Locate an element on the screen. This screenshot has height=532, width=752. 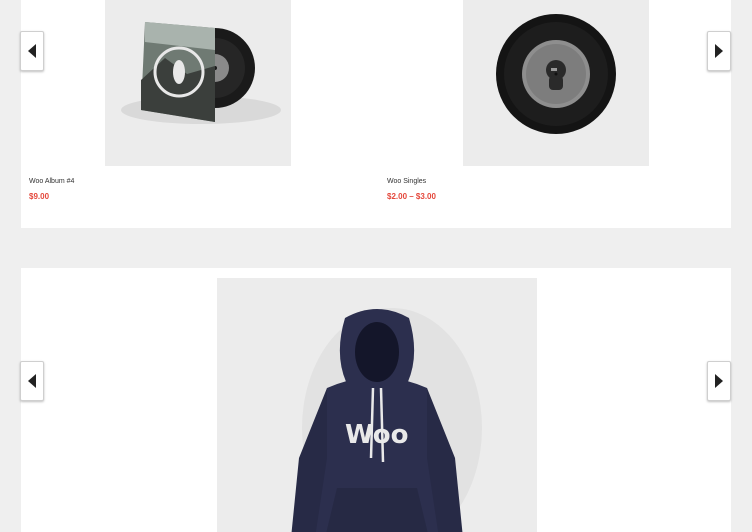
hoodie-icon is located at coordinates (386, 420).